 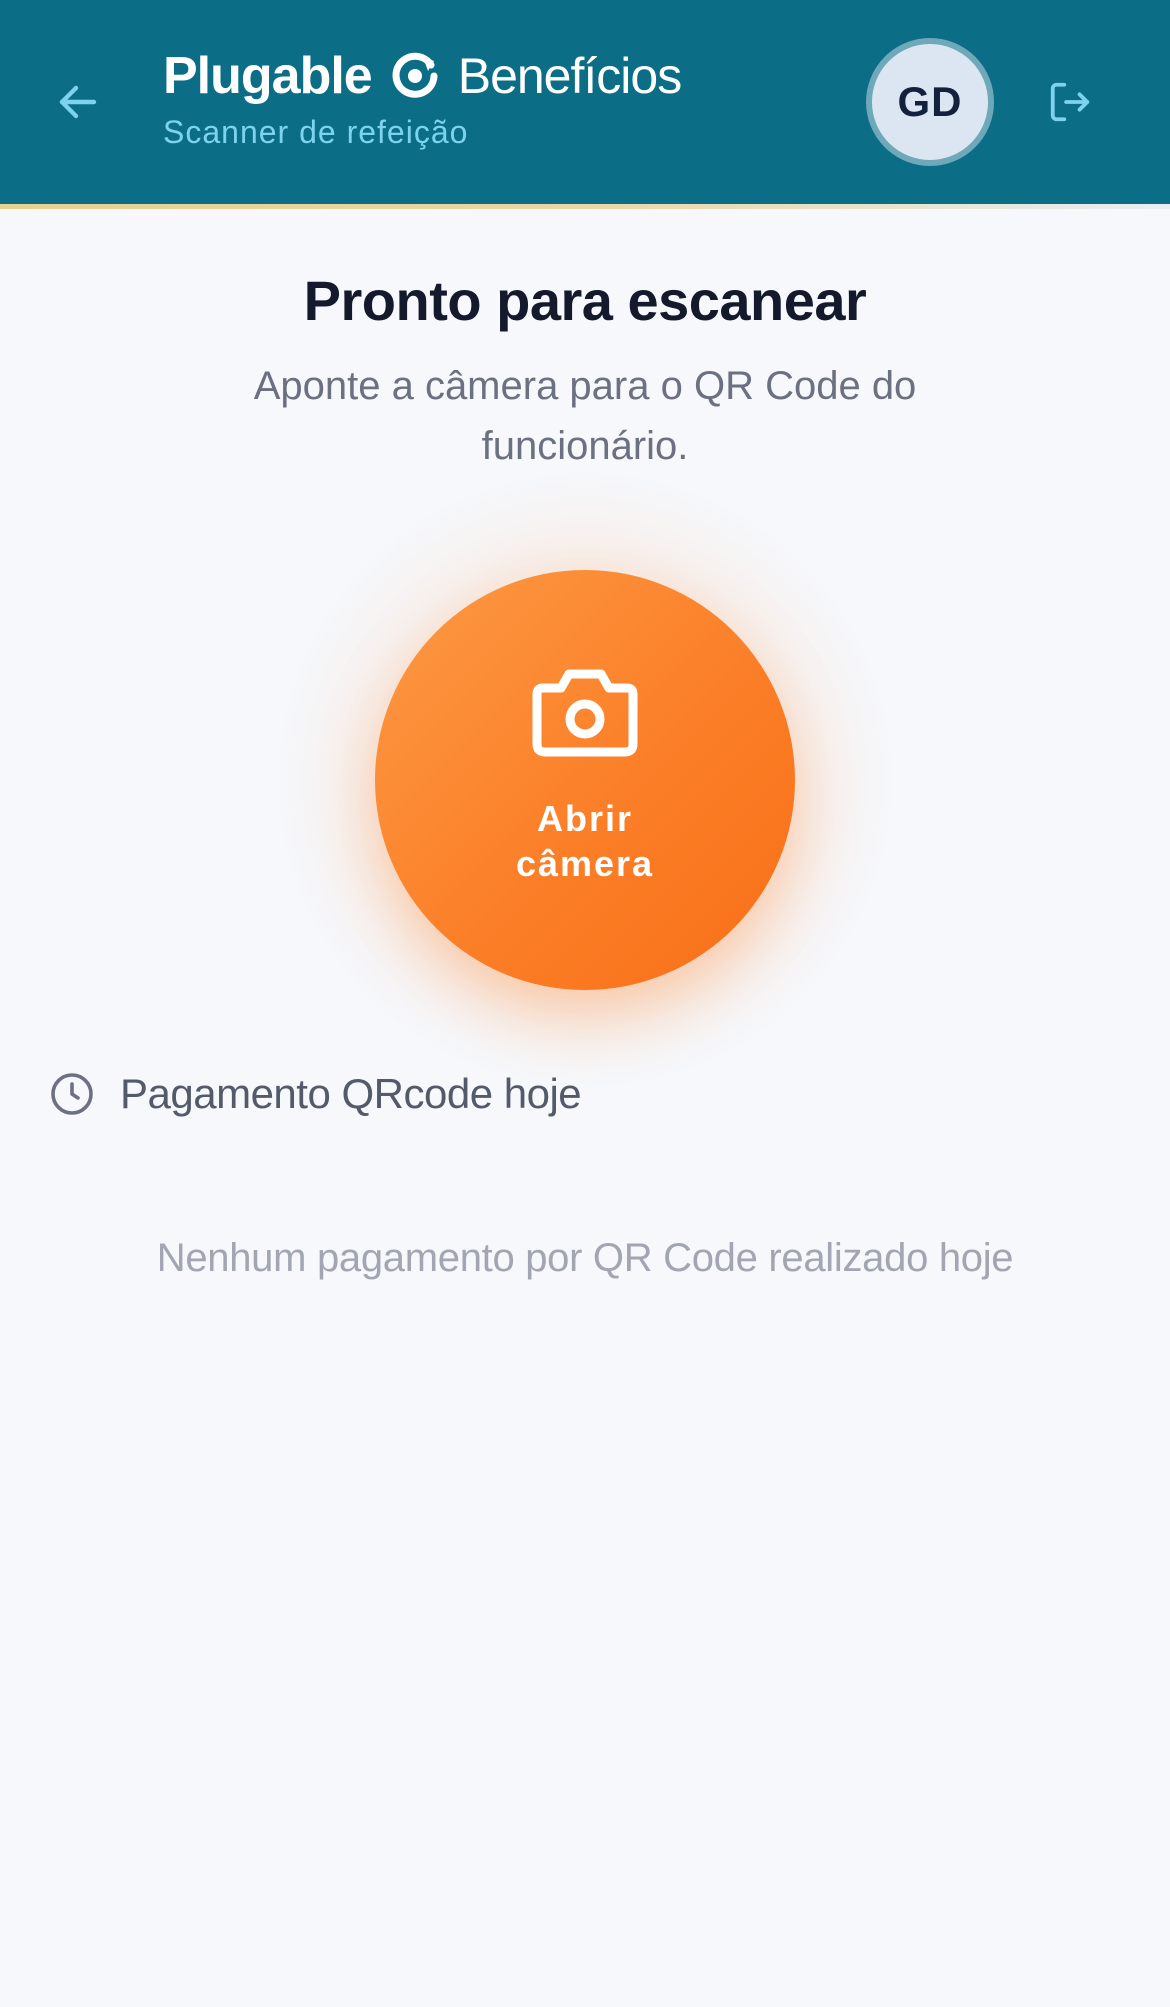 I want to click on back-button, so click(x=78, y=102).